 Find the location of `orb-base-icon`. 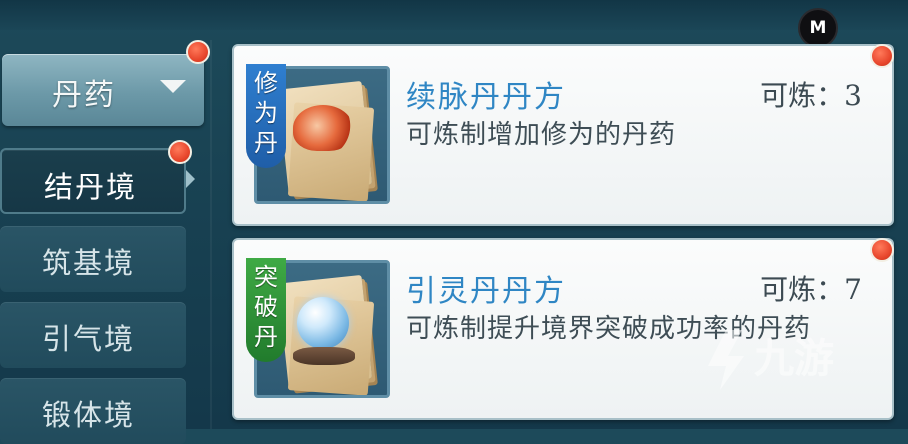

orb-base-icon is located at coordinates (324, 356).